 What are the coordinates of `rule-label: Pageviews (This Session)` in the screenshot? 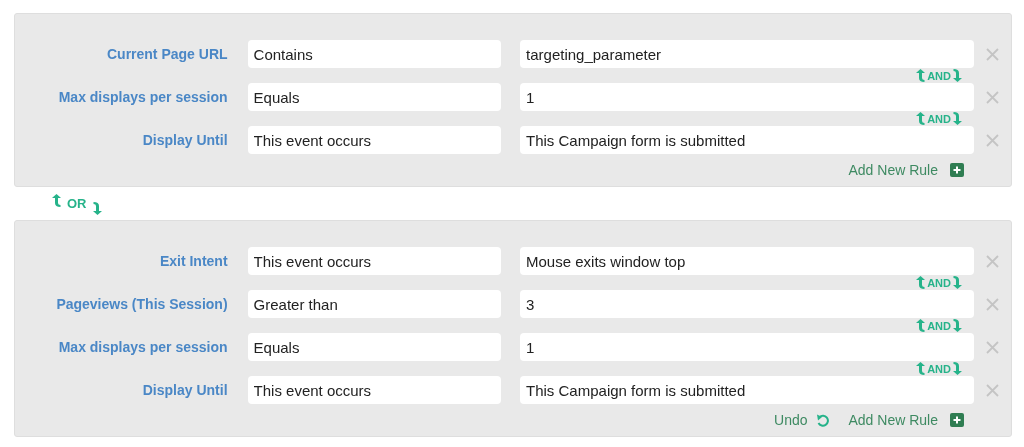 It's located at (141, 304).